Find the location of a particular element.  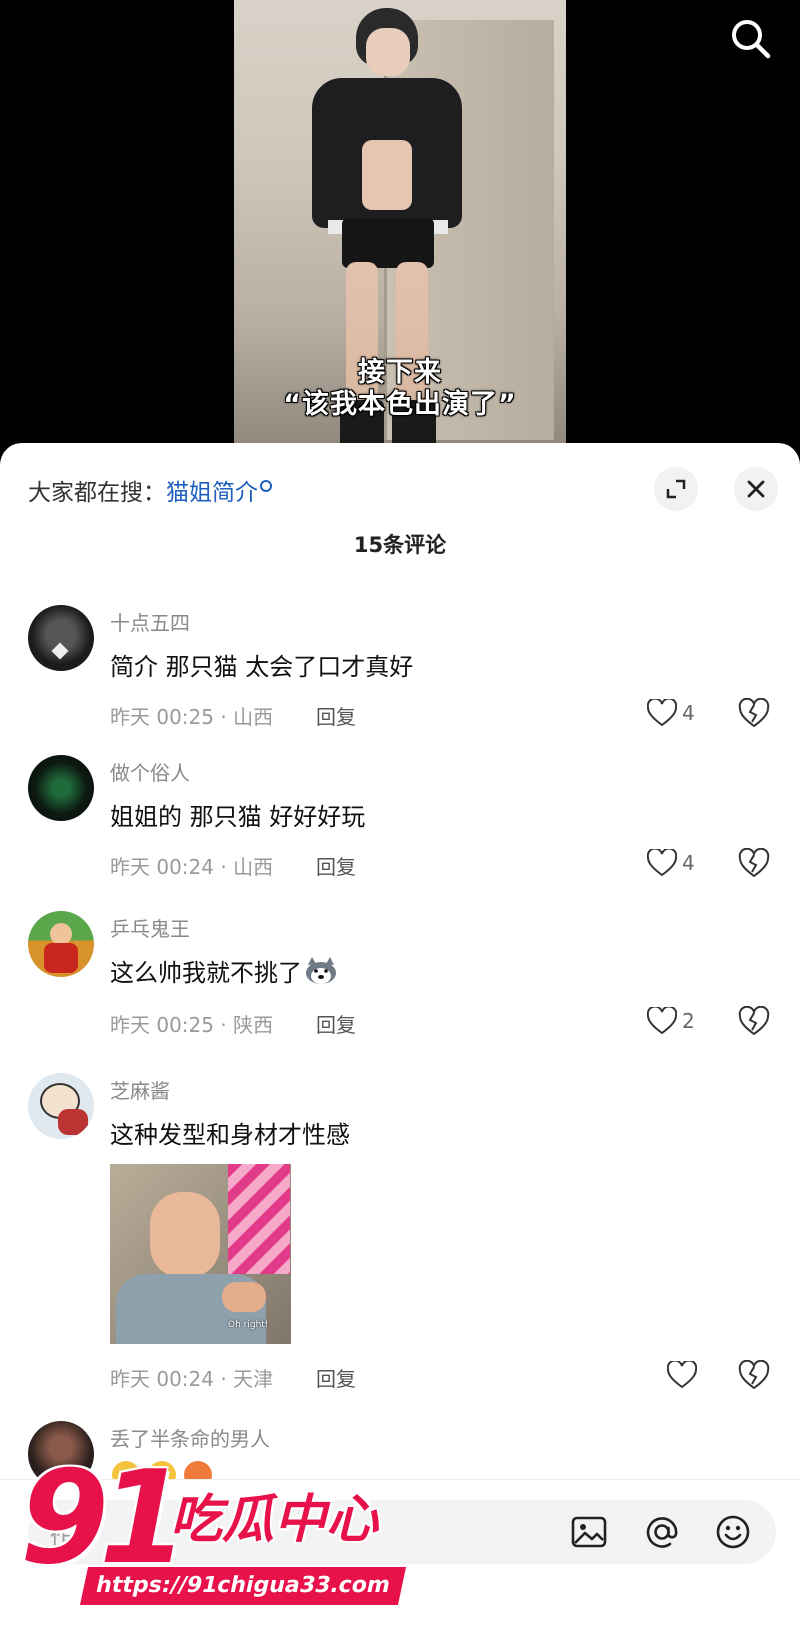

comment-text: 这种发型和身材才性感 is located at coordinates (230, 1135).